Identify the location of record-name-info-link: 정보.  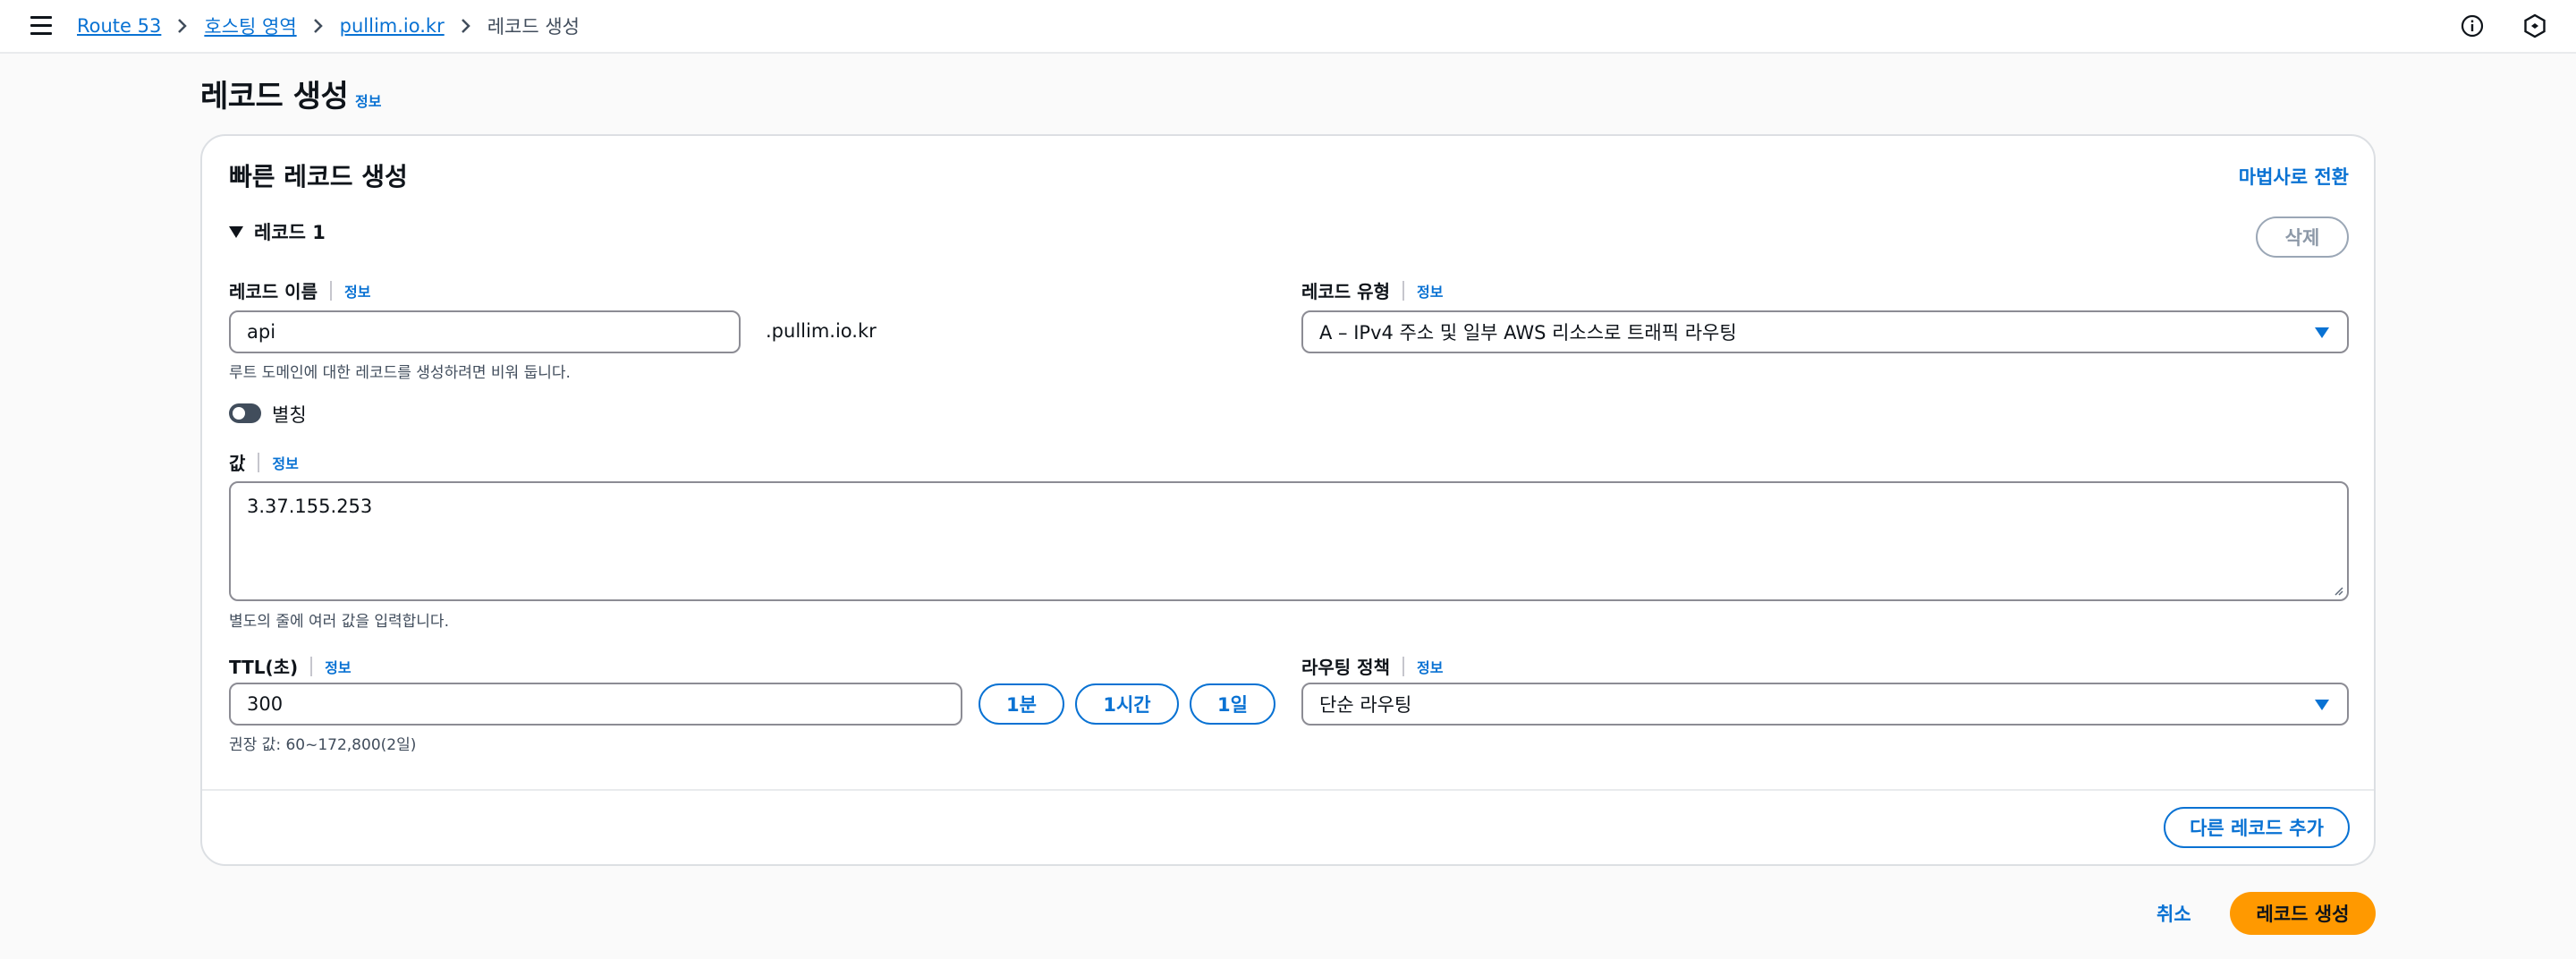
(357, 290).